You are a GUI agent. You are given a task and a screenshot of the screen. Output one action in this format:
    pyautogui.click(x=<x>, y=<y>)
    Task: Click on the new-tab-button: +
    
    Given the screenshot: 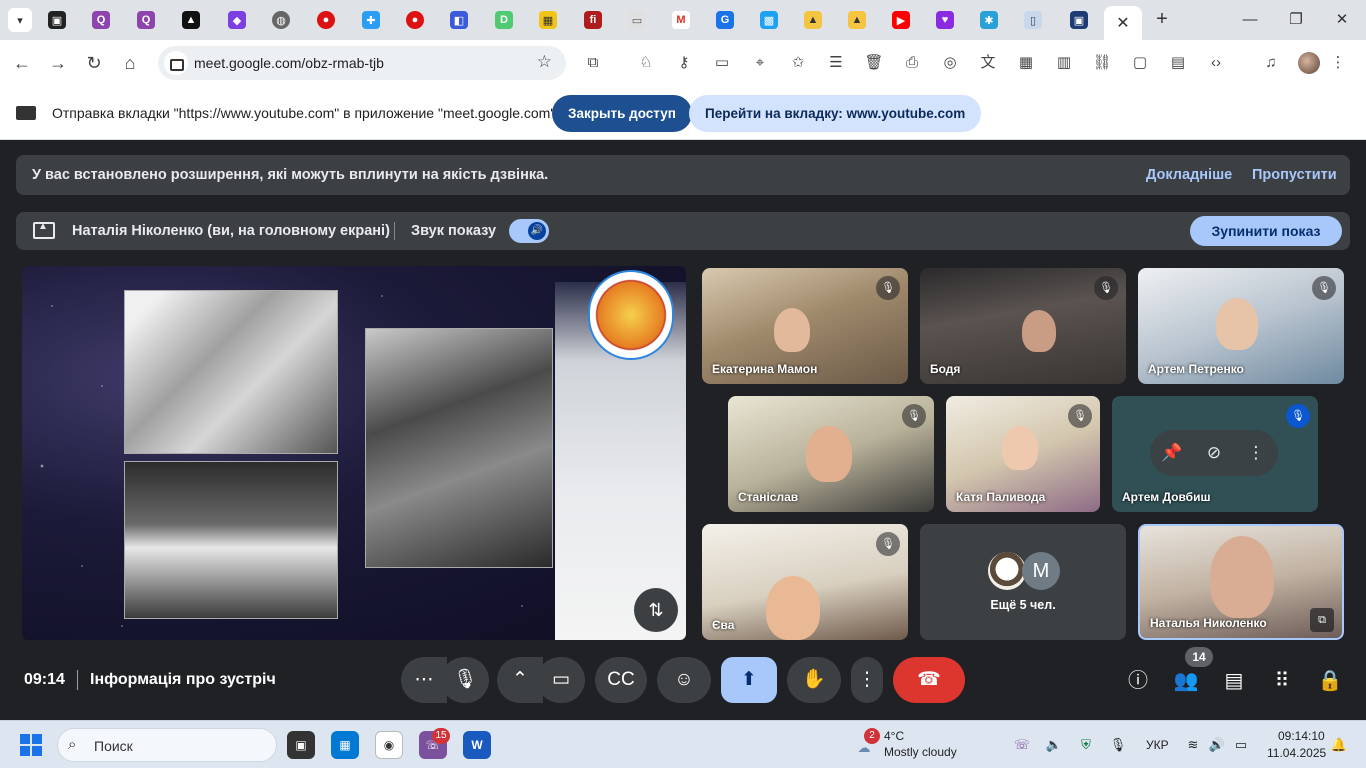 What is the action you would take?
    pyautogui.click(x=1162, y=20)
    